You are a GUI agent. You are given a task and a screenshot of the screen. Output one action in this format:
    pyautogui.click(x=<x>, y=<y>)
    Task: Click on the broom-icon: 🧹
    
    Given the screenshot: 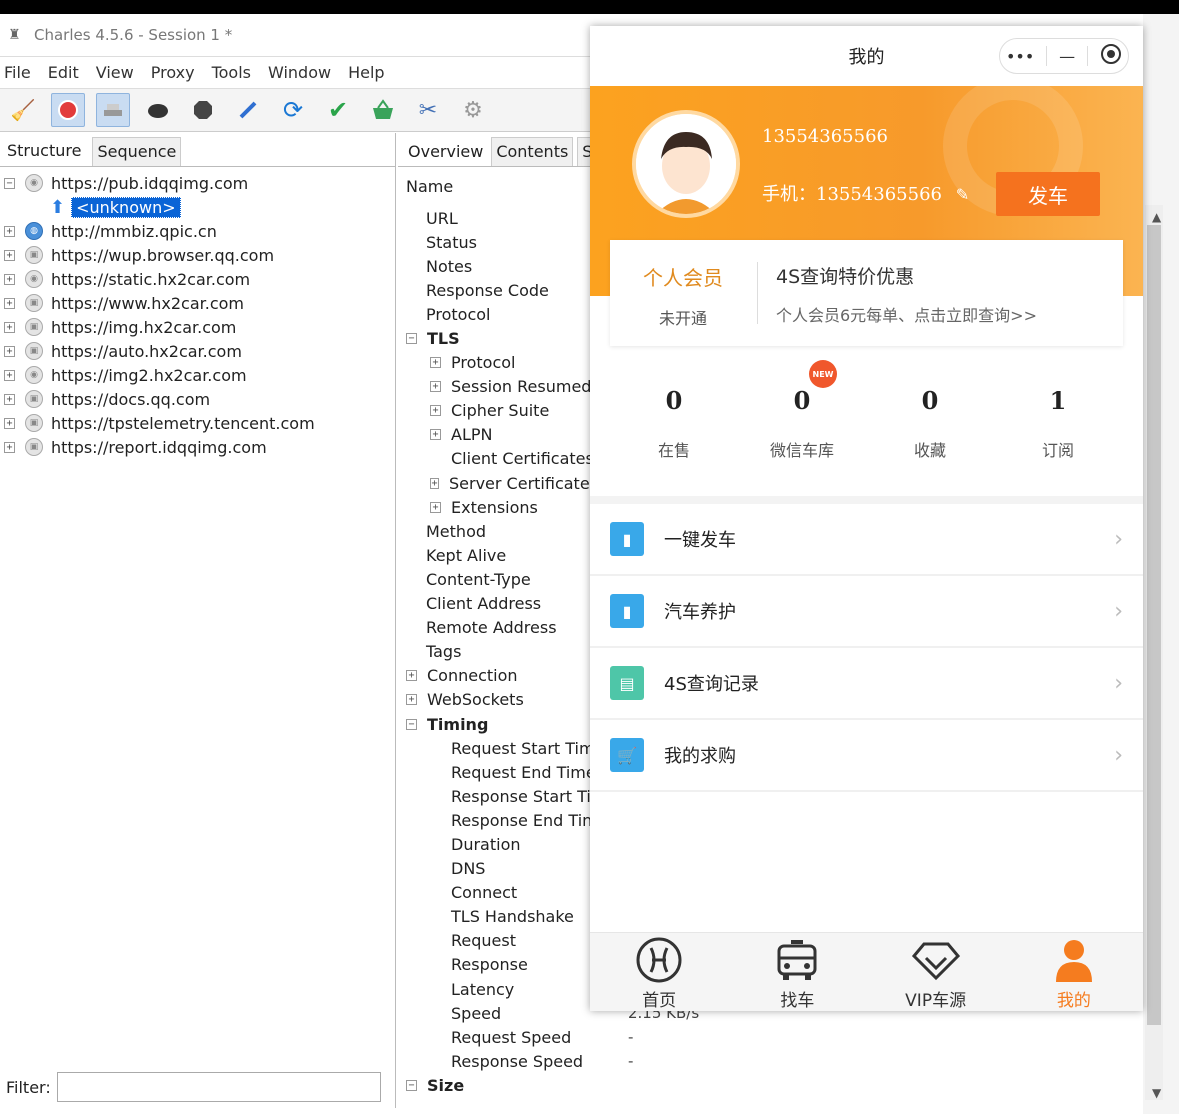 What is the action you would take?
    pyautogui.click(x=23, y=110)
    